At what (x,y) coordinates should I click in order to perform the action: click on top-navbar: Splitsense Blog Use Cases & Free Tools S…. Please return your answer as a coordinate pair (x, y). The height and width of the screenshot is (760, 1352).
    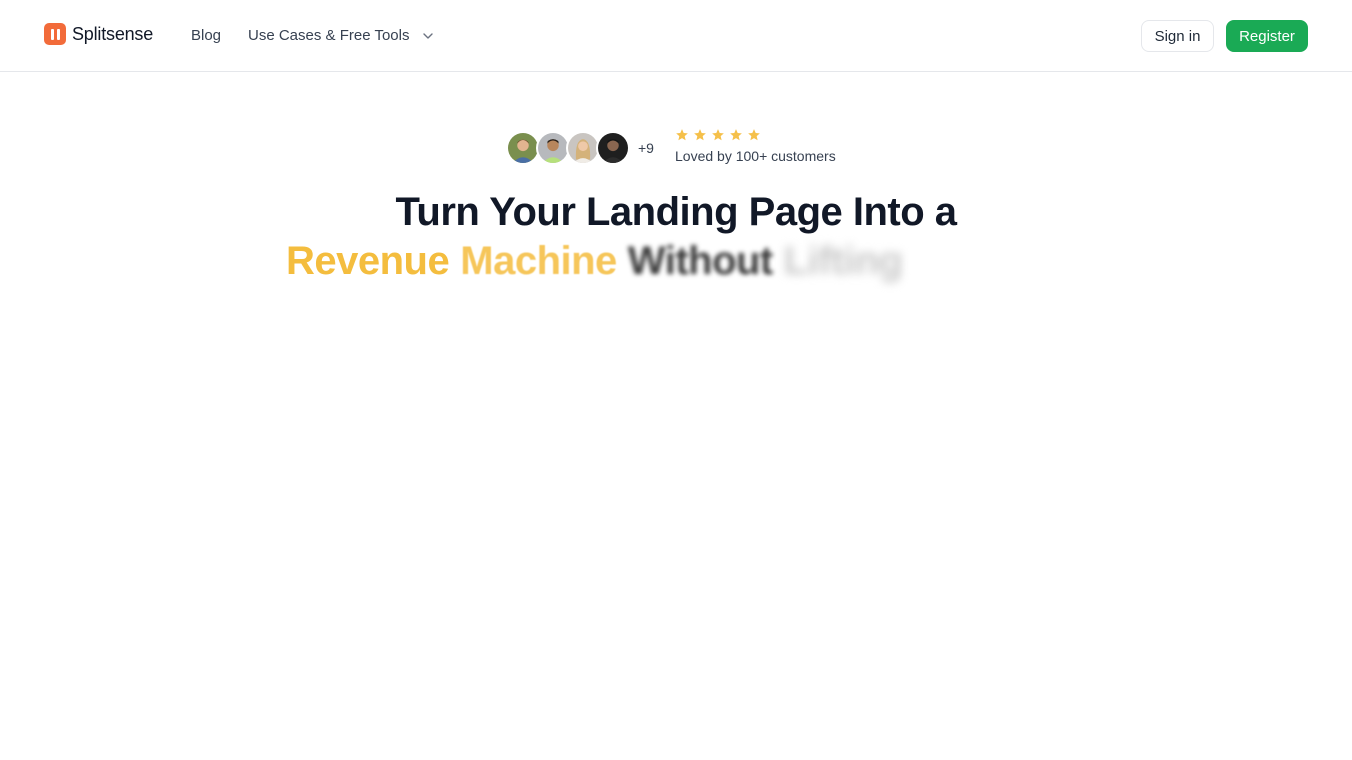
    Looking at the image, I should click on (676, 36).